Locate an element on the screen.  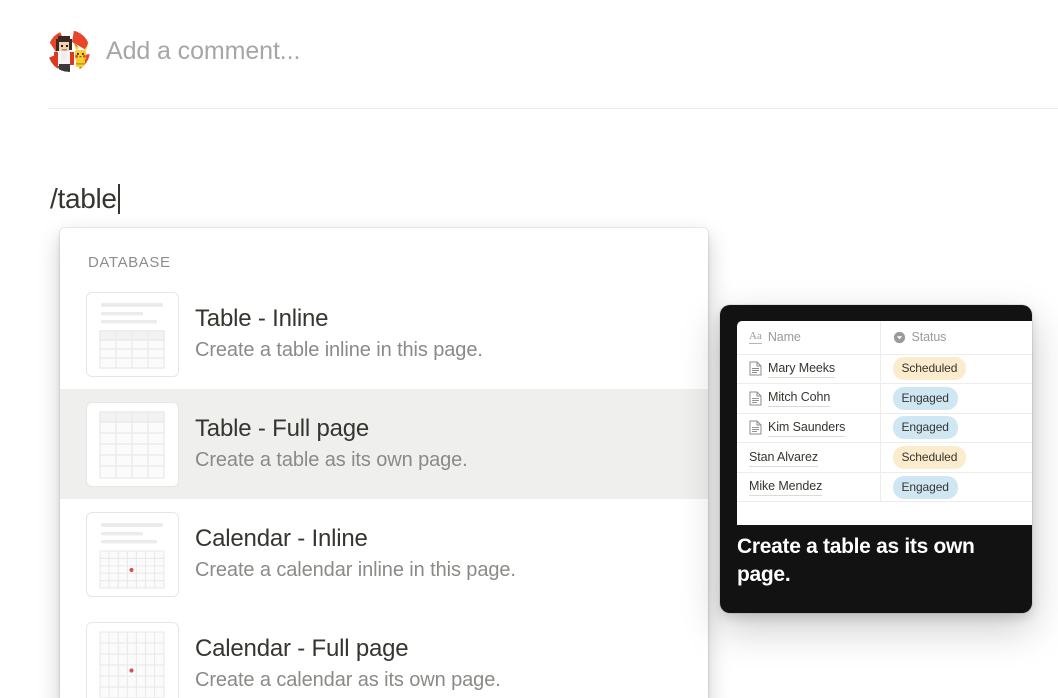
table-fullpage-icon is located at coordinates (132, 444).